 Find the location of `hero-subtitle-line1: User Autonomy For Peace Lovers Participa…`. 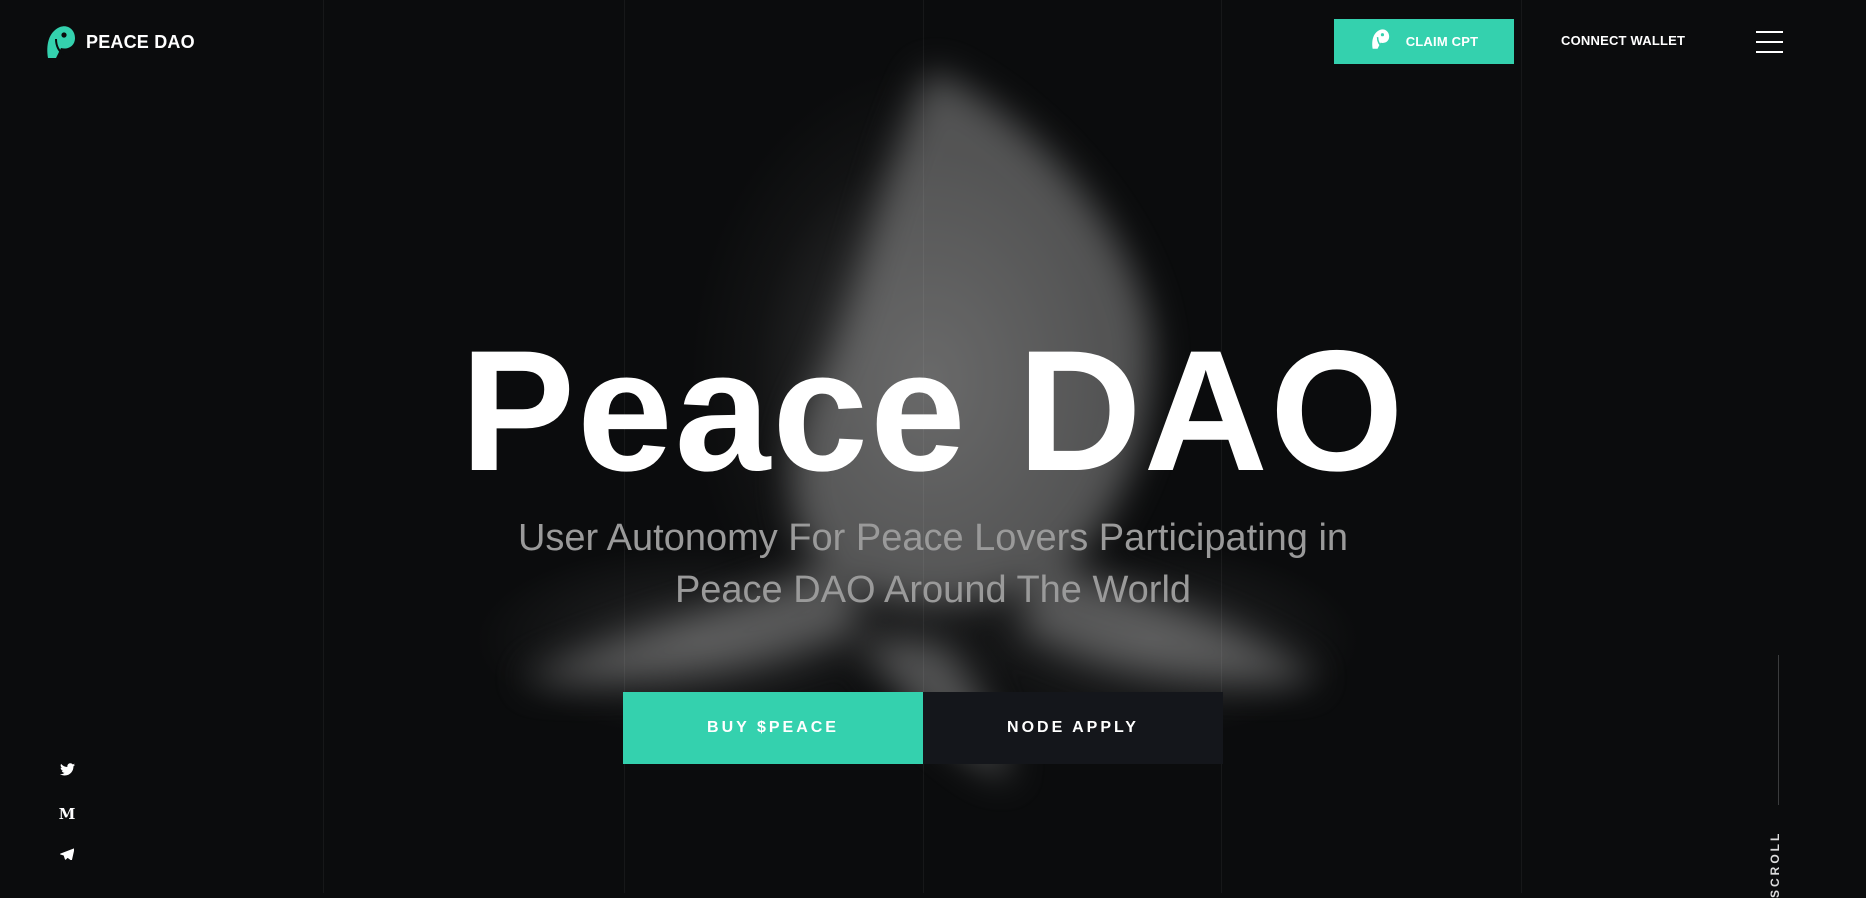

hero-subtitle-line1: User Autonomy For Peace Lovers Participa… is located at coordinates (933, 538).